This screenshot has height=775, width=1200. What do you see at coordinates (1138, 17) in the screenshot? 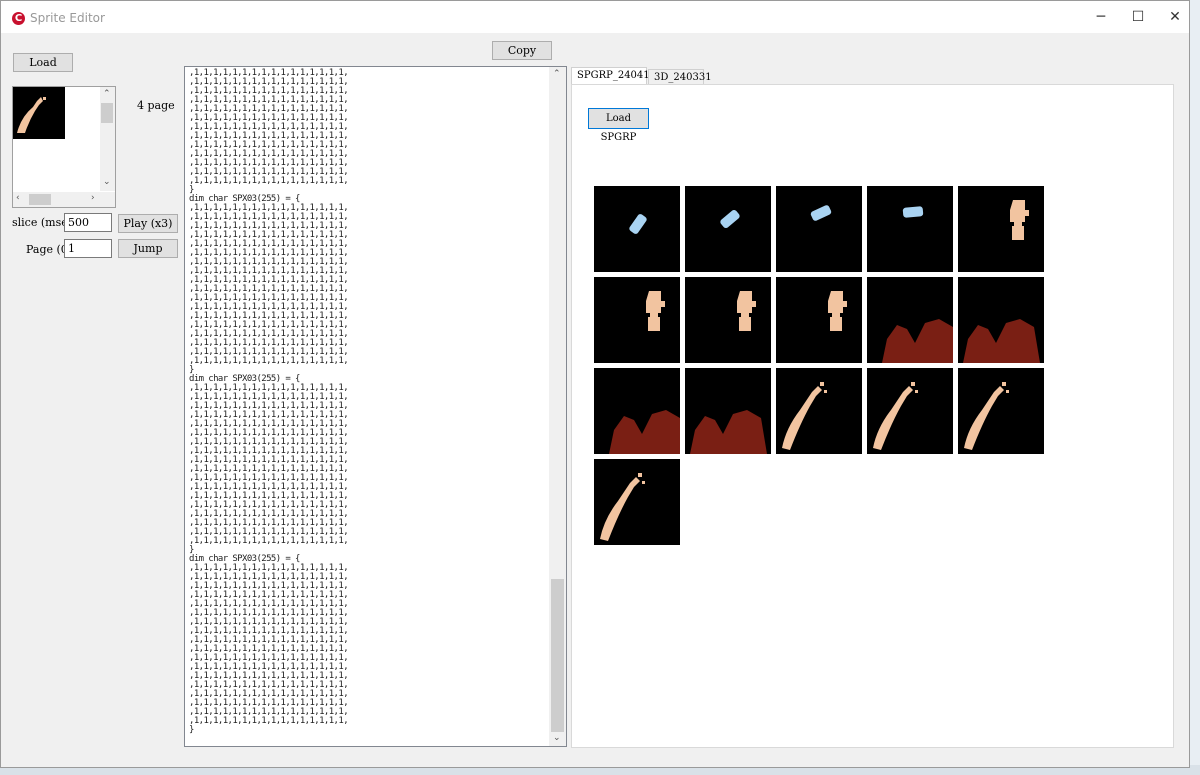
I see `maximize-button: ☐` at bounding box center [1138, 17].